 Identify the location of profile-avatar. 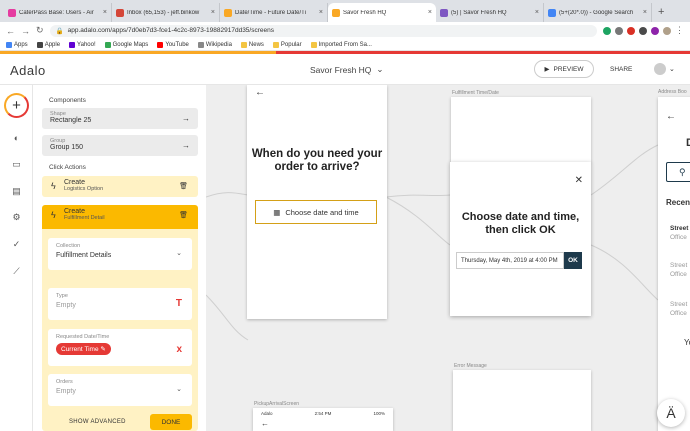
(667, 30).